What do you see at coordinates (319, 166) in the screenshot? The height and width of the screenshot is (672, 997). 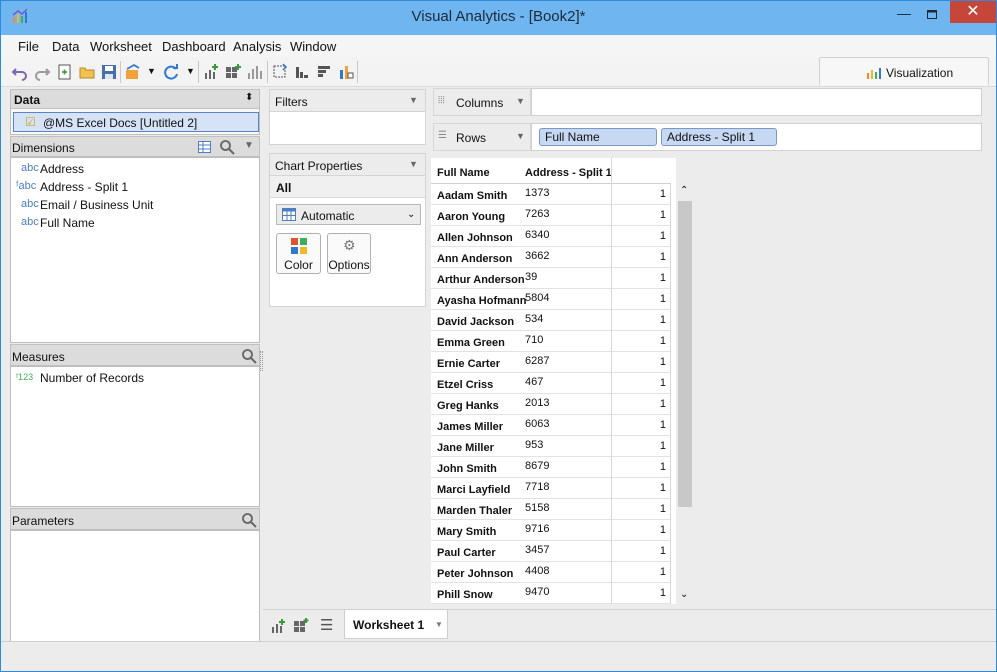 I see `chart-properties-title: Chart Properties` at bounding box center [319, 166].